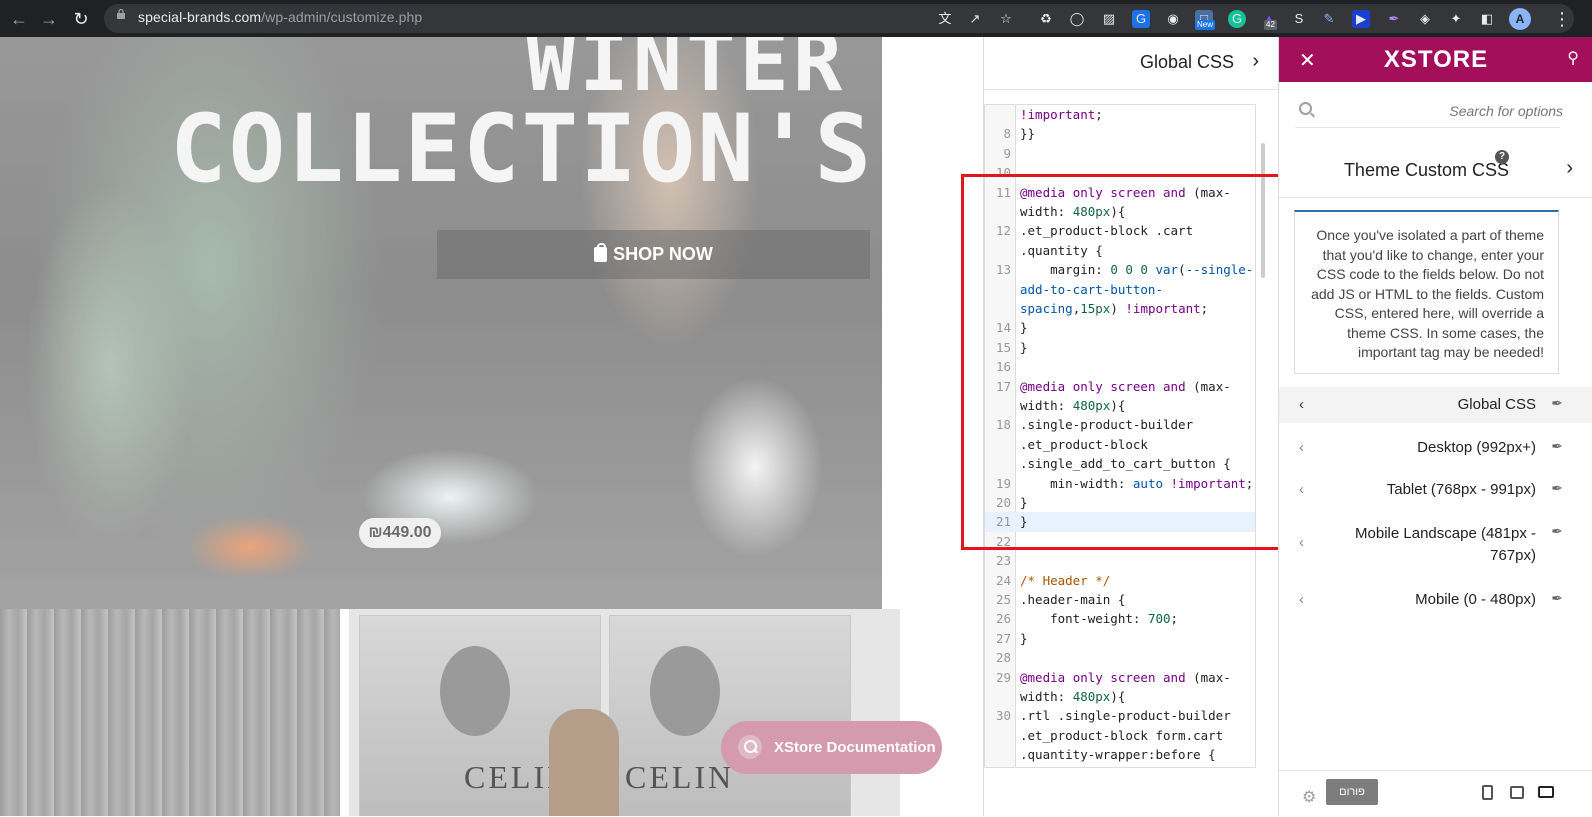  Describe the element at coordinates (1077, 19) in the screenshot. I see `globe-extension-icon: ◯` at that location.